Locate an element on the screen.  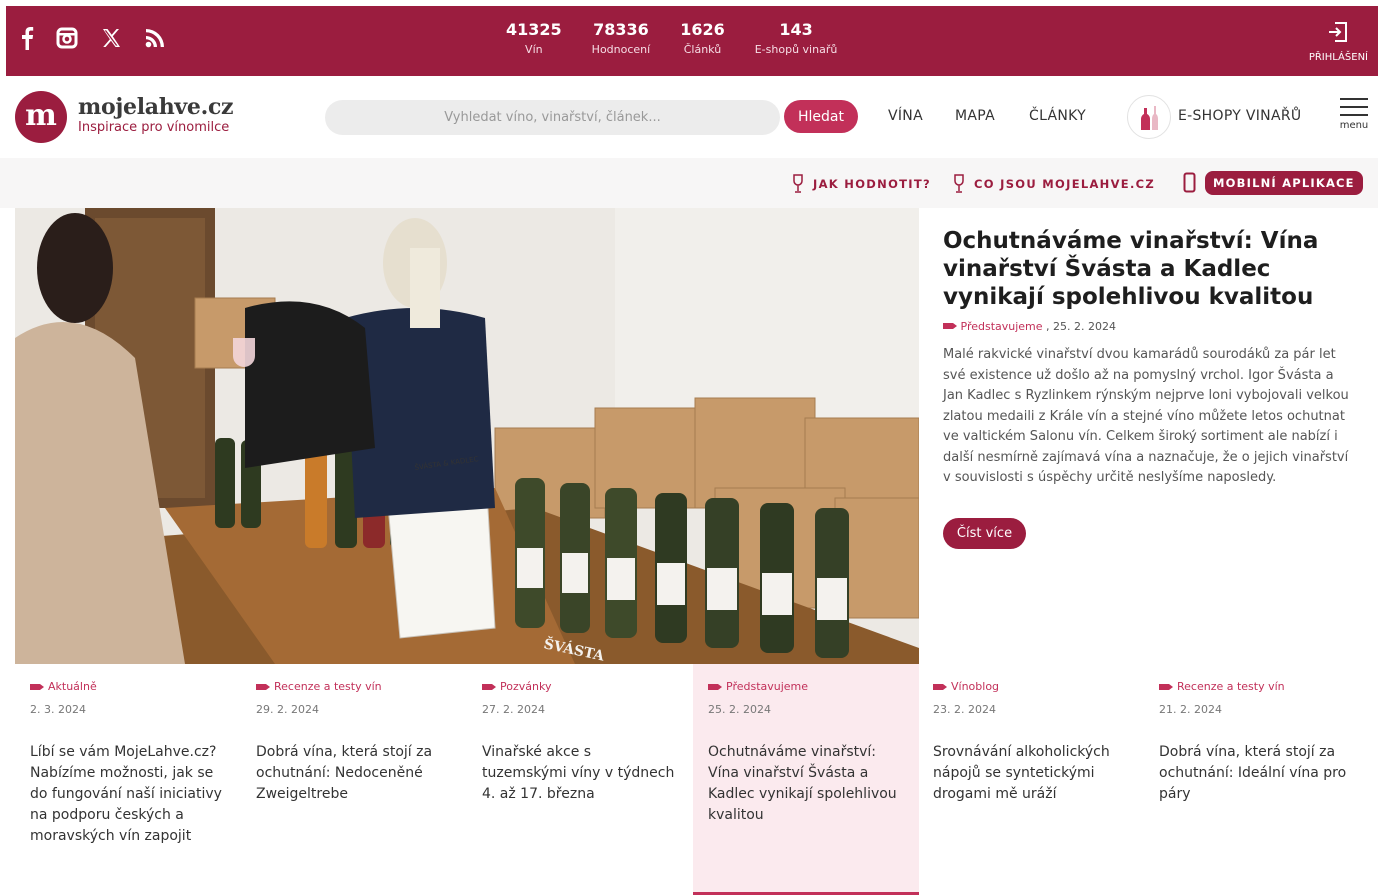
stat-ratings: 78336 Hodnocení is located at coordinates (621, 39).